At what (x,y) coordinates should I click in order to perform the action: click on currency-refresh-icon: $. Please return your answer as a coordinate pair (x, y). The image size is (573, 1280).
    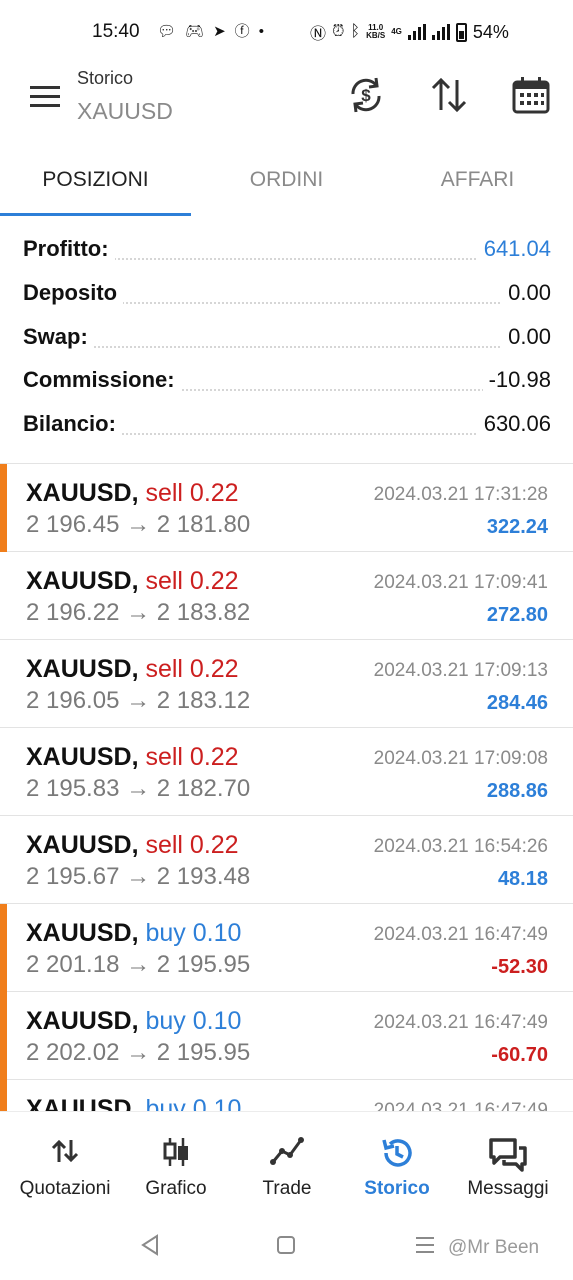
    Looking at the image, I should click on (366, 95).